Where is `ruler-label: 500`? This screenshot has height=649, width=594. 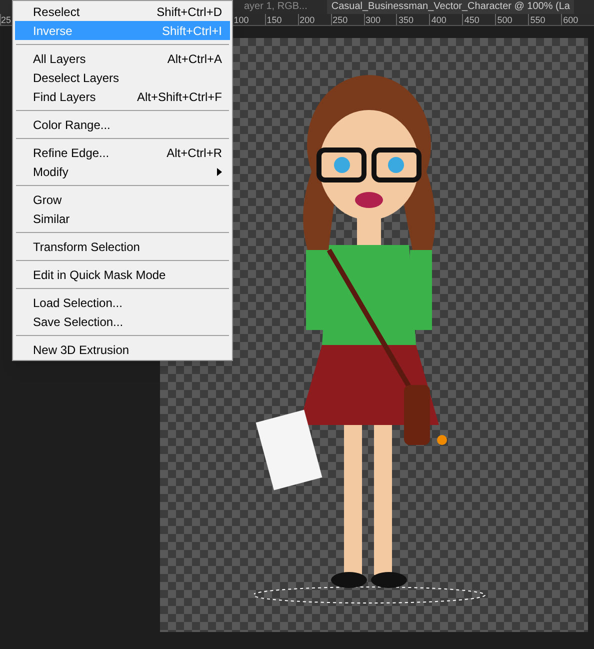
ruler-label: 500 is located at coordinates (511, 19).